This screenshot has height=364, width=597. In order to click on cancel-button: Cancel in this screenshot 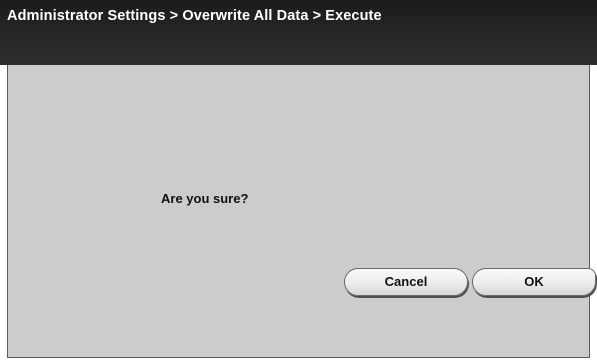, I will do `click(406, 282)`.